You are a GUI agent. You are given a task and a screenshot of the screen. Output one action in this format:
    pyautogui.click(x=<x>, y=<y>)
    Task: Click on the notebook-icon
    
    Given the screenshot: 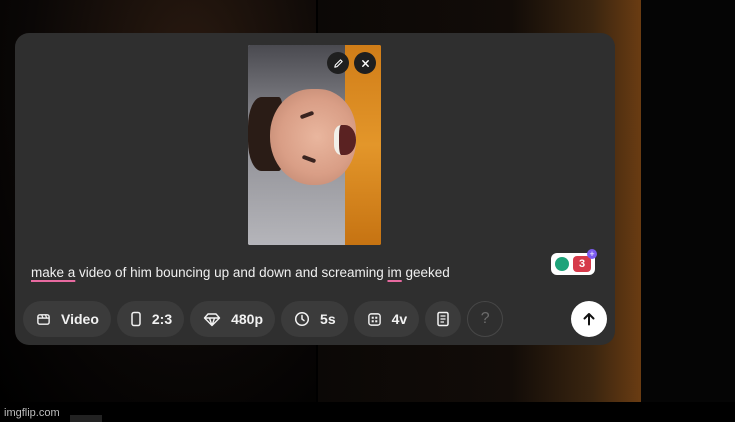 What is the action you would take?
    pyautogui.click(x=443, y=319)
    